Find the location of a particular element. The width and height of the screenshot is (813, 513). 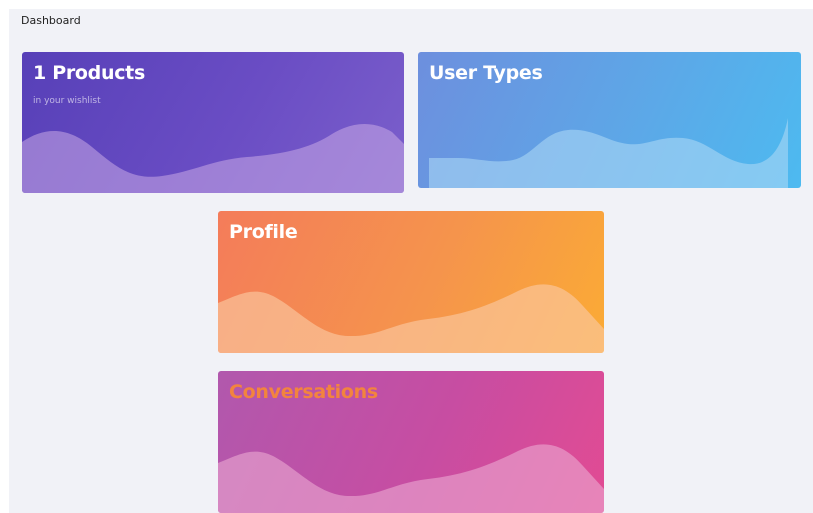

breadcrumb: Dashboard is located at coordinates (51, 20).